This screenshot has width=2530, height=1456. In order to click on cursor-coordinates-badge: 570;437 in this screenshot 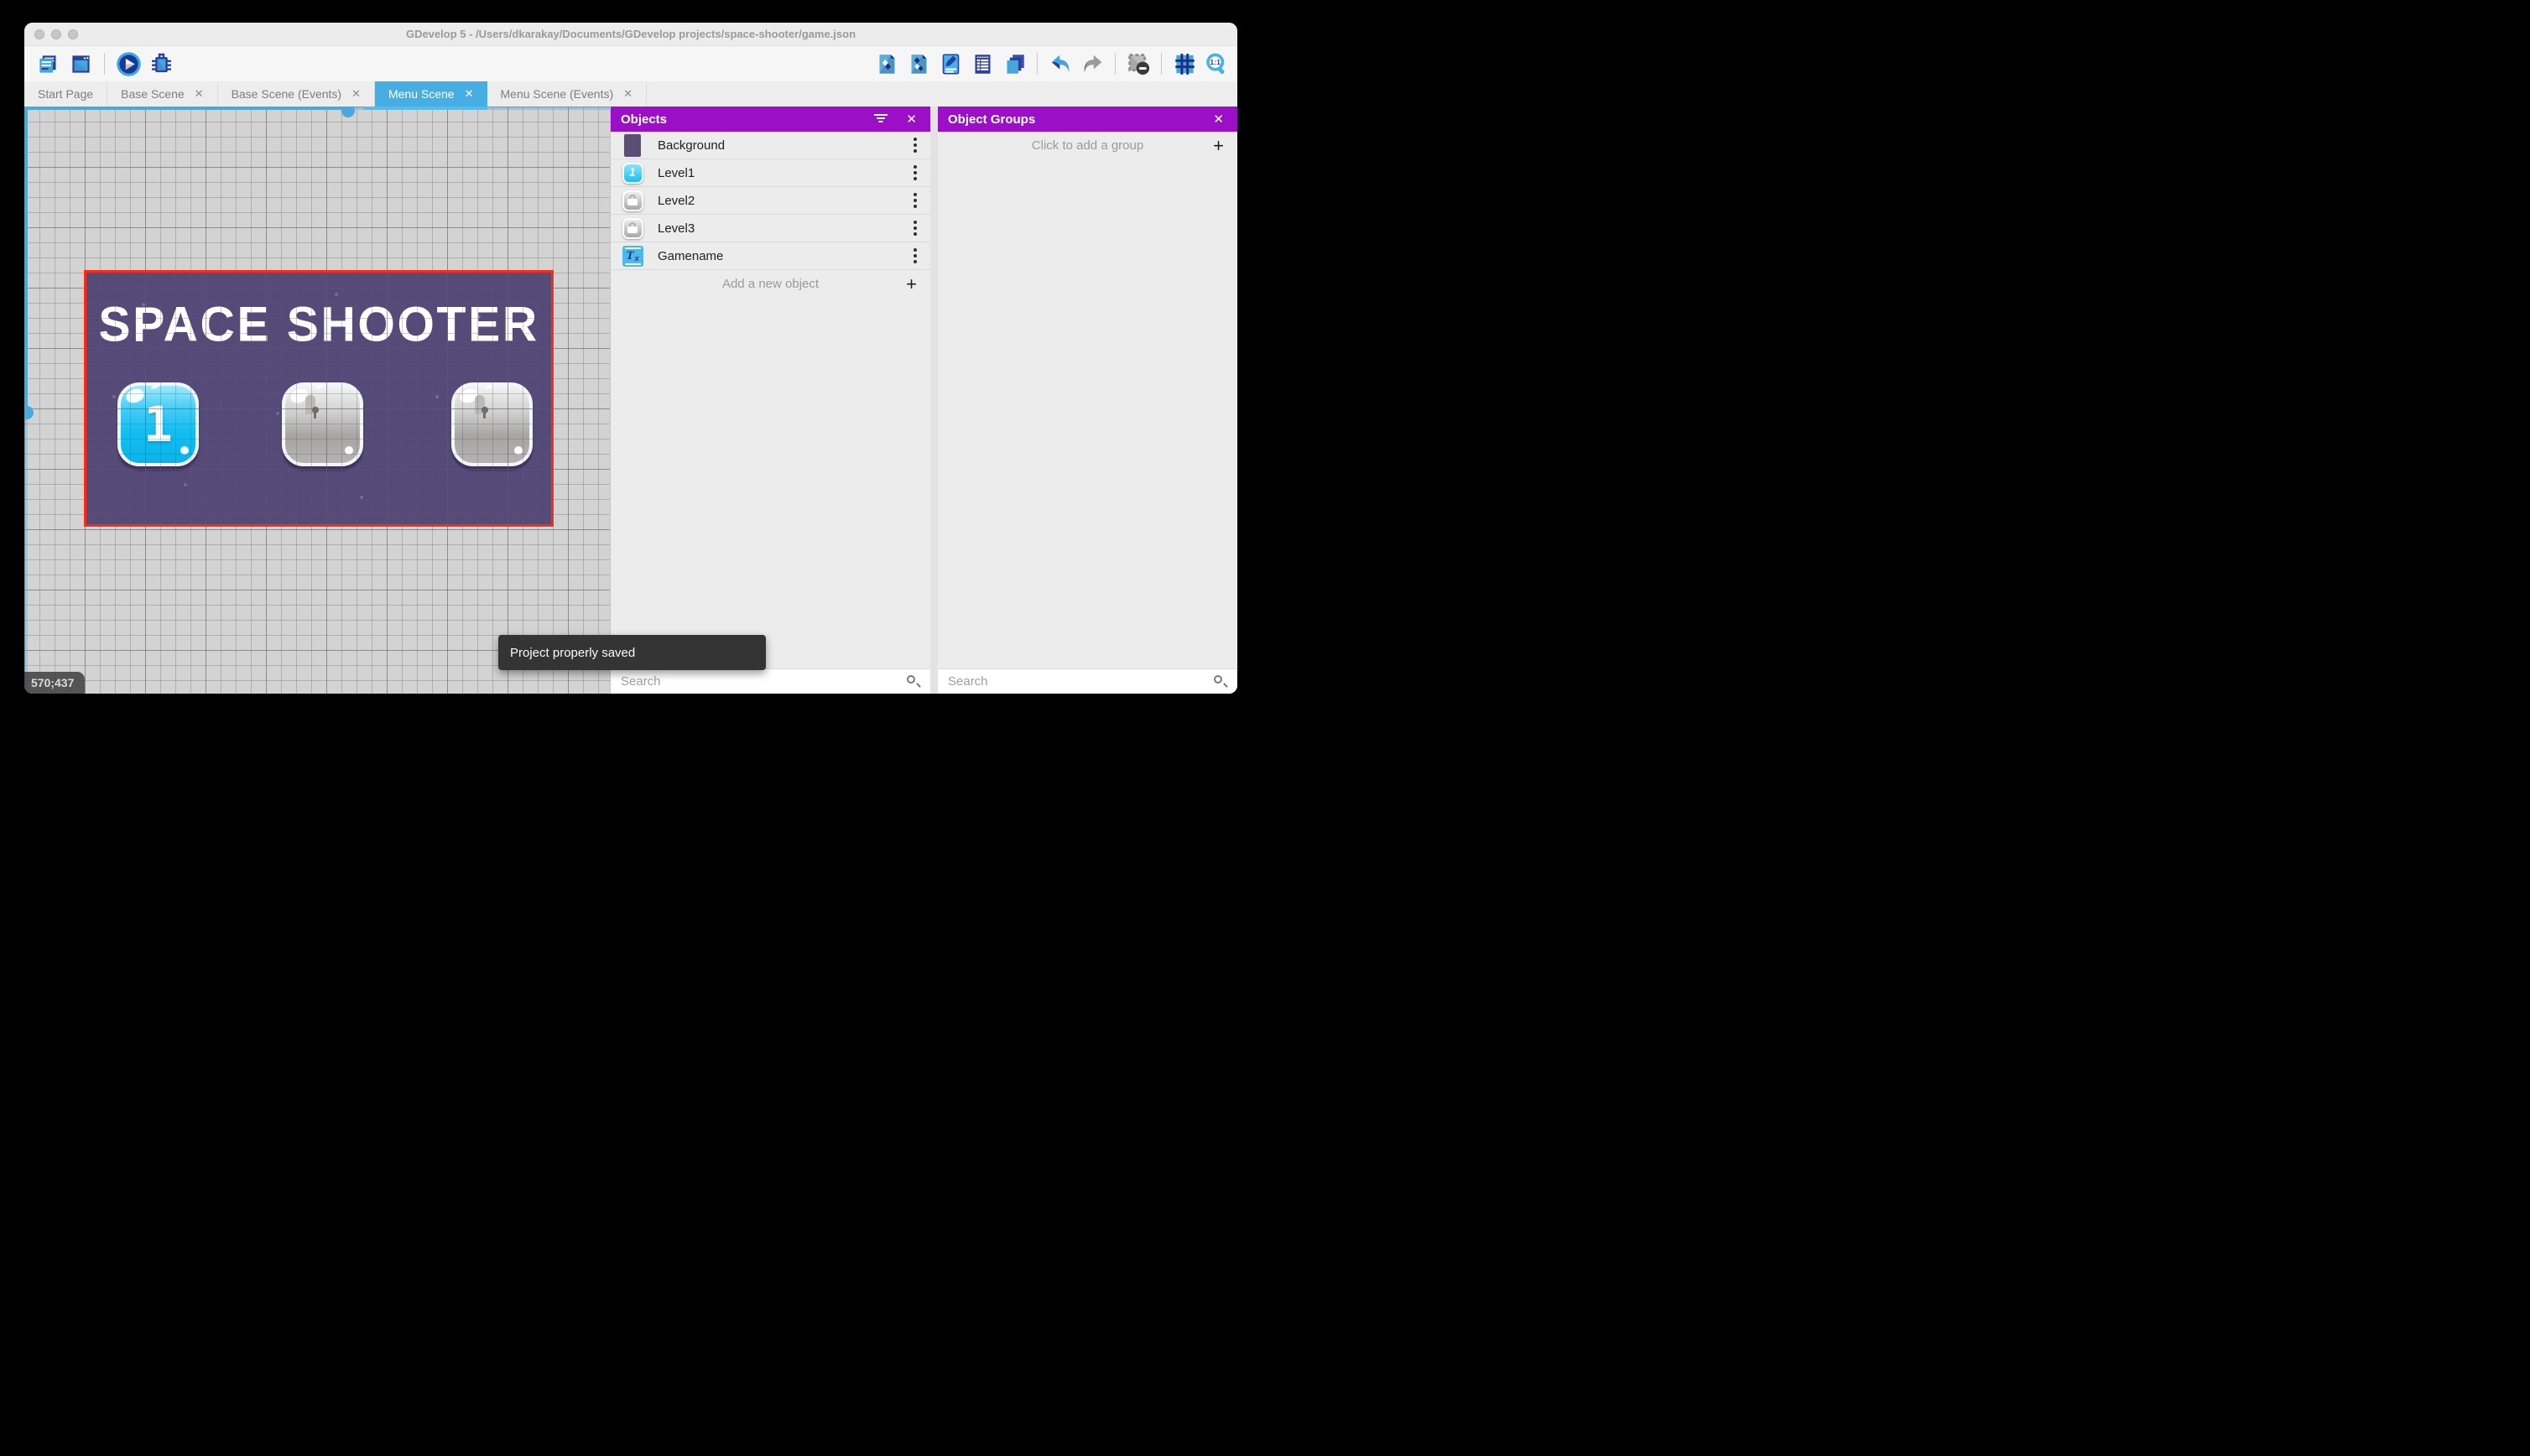, I will do `click(54, 683)`.